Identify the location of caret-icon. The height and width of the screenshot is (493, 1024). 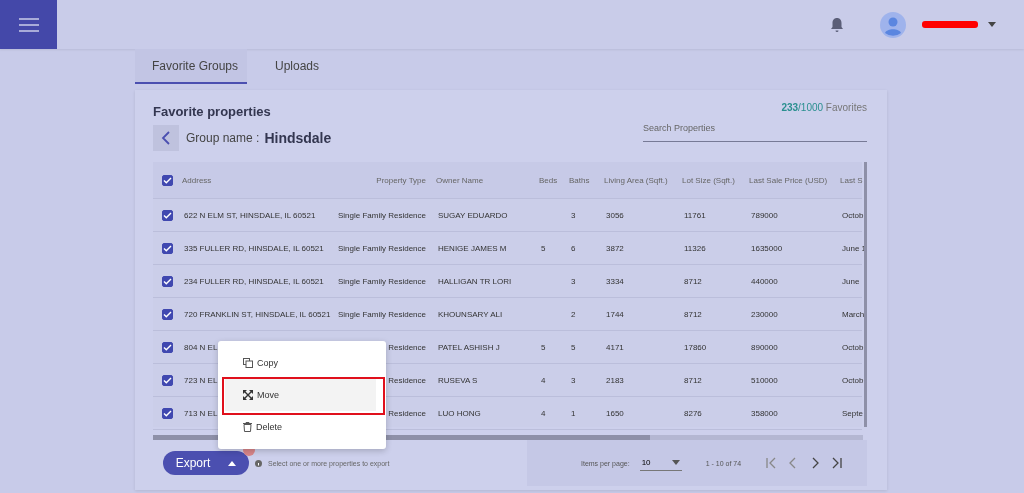
(992, 24).